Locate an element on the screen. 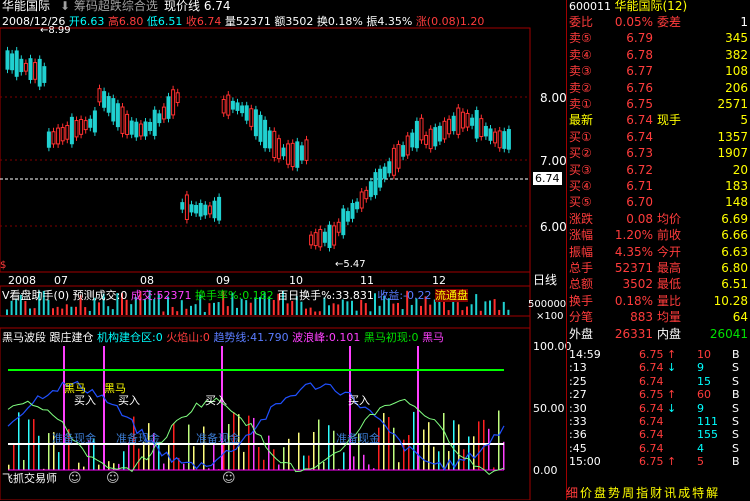  footer-tab: 讯 is located at coordinates (670, 493).